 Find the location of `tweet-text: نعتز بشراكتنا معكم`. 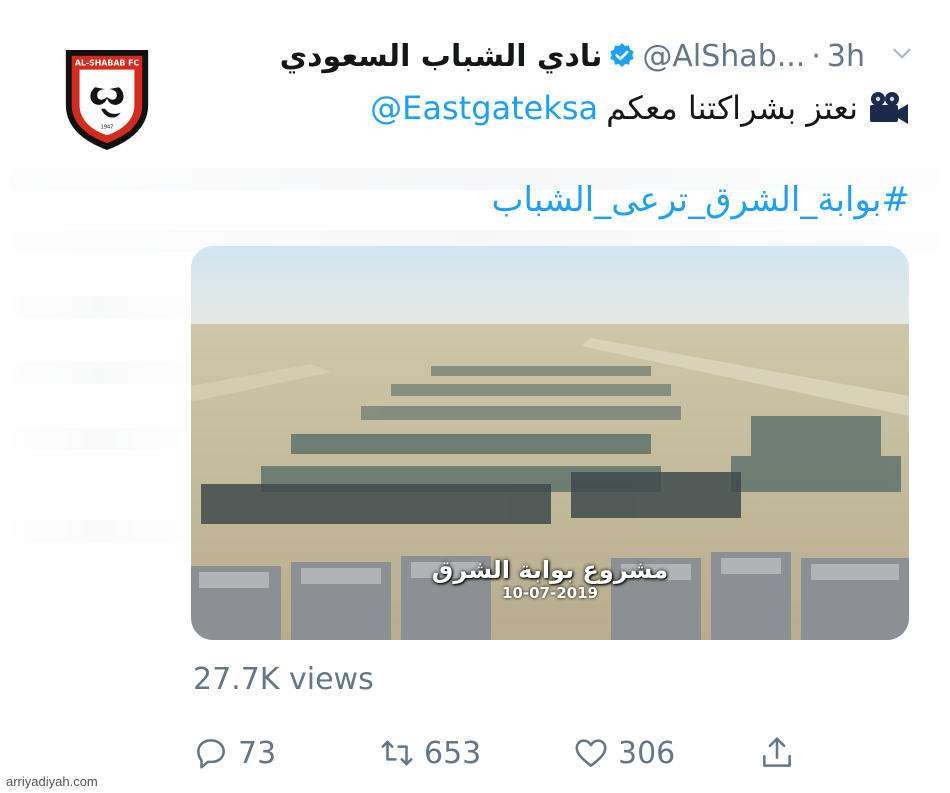

tweet-text: نعتز بشراكتنا معكم is located at coordinates (732, 108).